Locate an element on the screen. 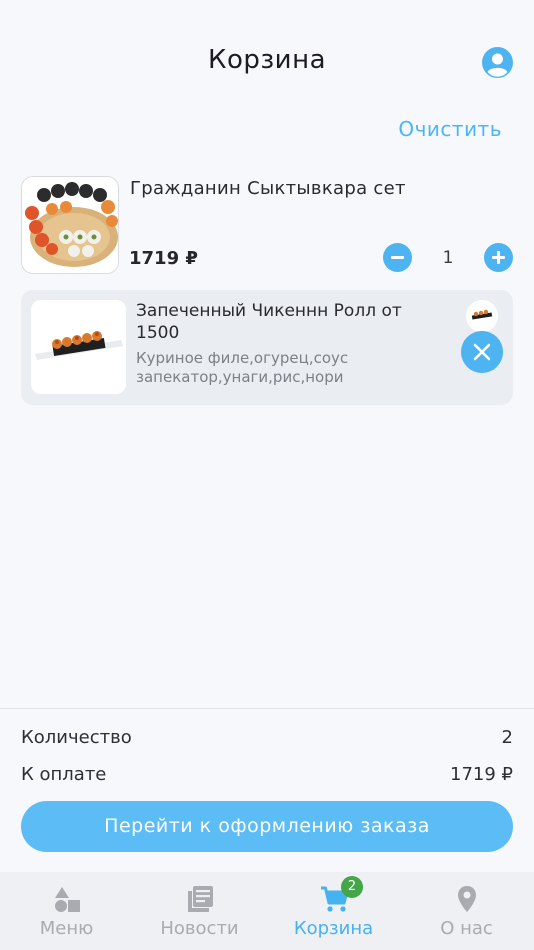 This screenshot has height=950, width=534. news-icon is located at coordinates (200, 899).